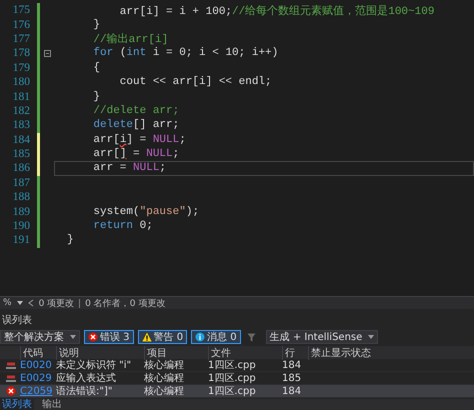  I want to click on line-number: 176, so click(21, 24).